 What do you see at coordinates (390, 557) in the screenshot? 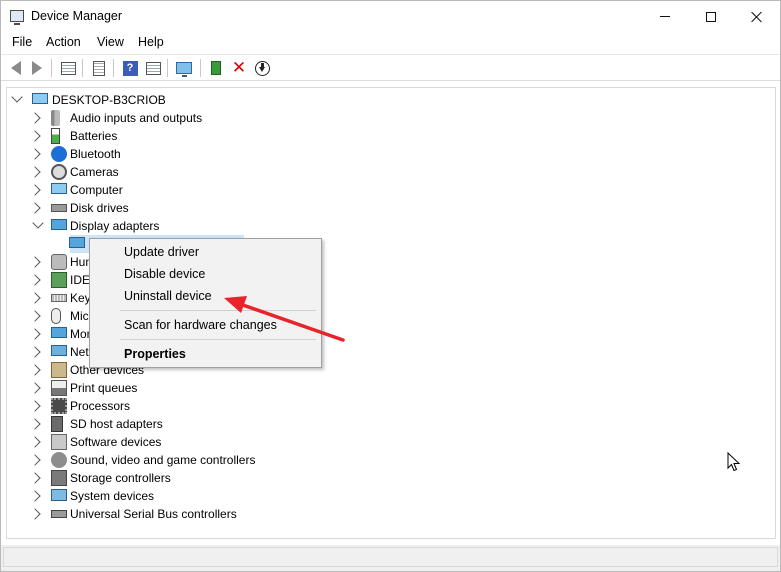
I see `status-cell` at bounding box center [390, 557].